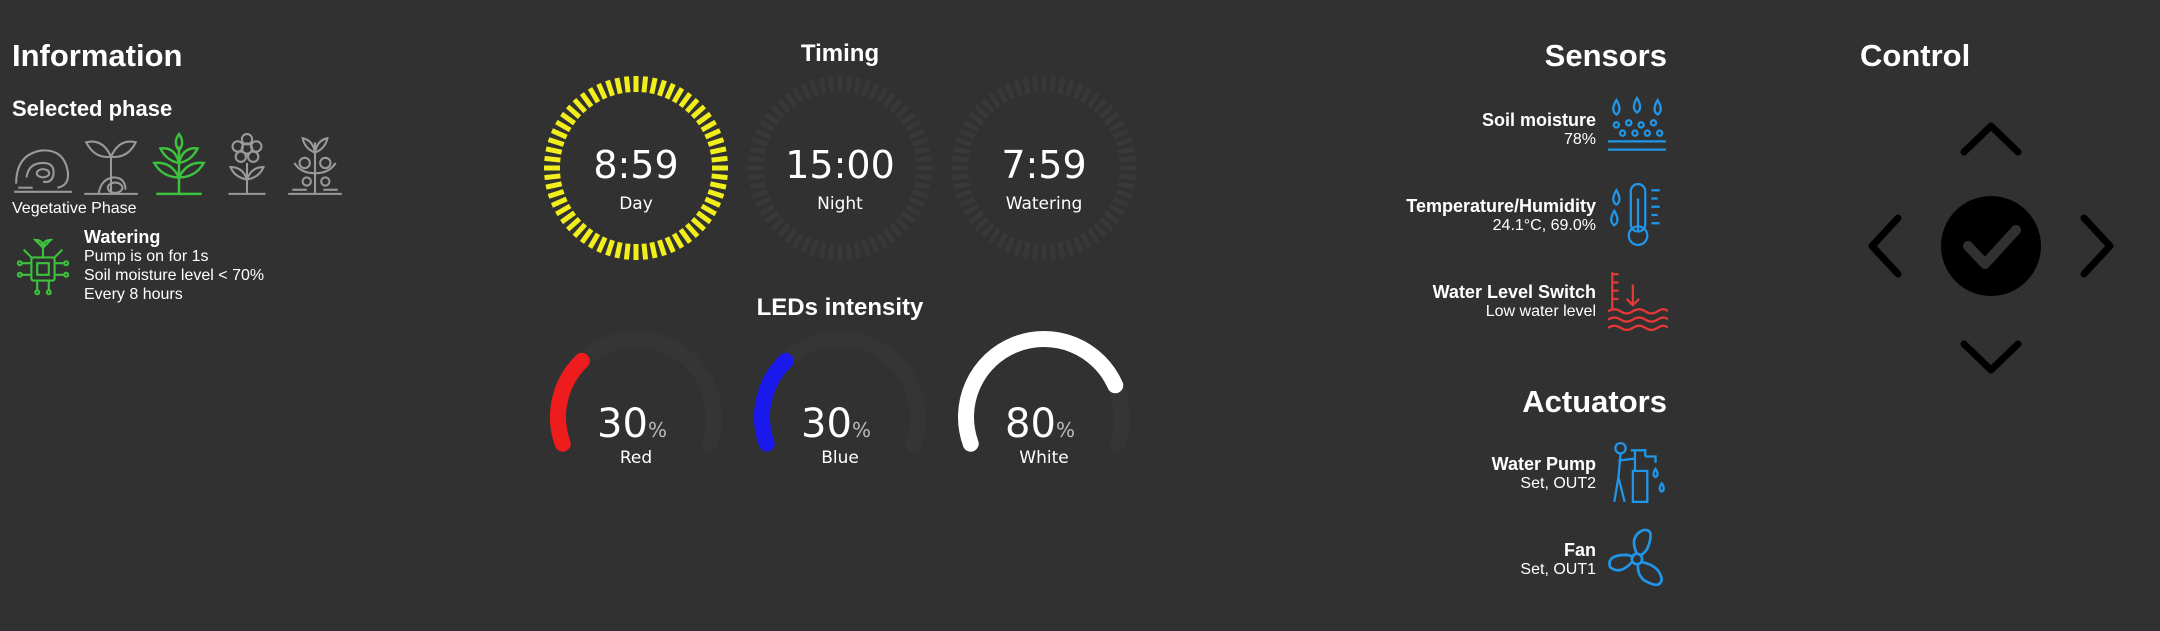  I want to click on right-arrow-button, so click(2097, 246).